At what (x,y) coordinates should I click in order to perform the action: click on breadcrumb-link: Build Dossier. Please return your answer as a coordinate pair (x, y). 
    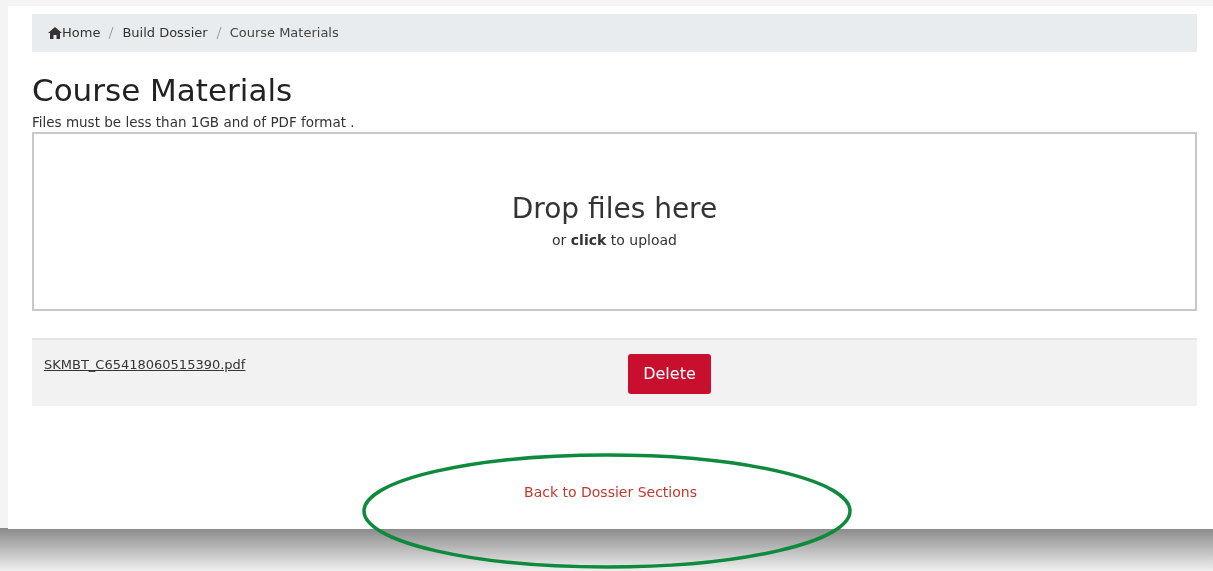
    Looking at the image, I should click on (165, 33).